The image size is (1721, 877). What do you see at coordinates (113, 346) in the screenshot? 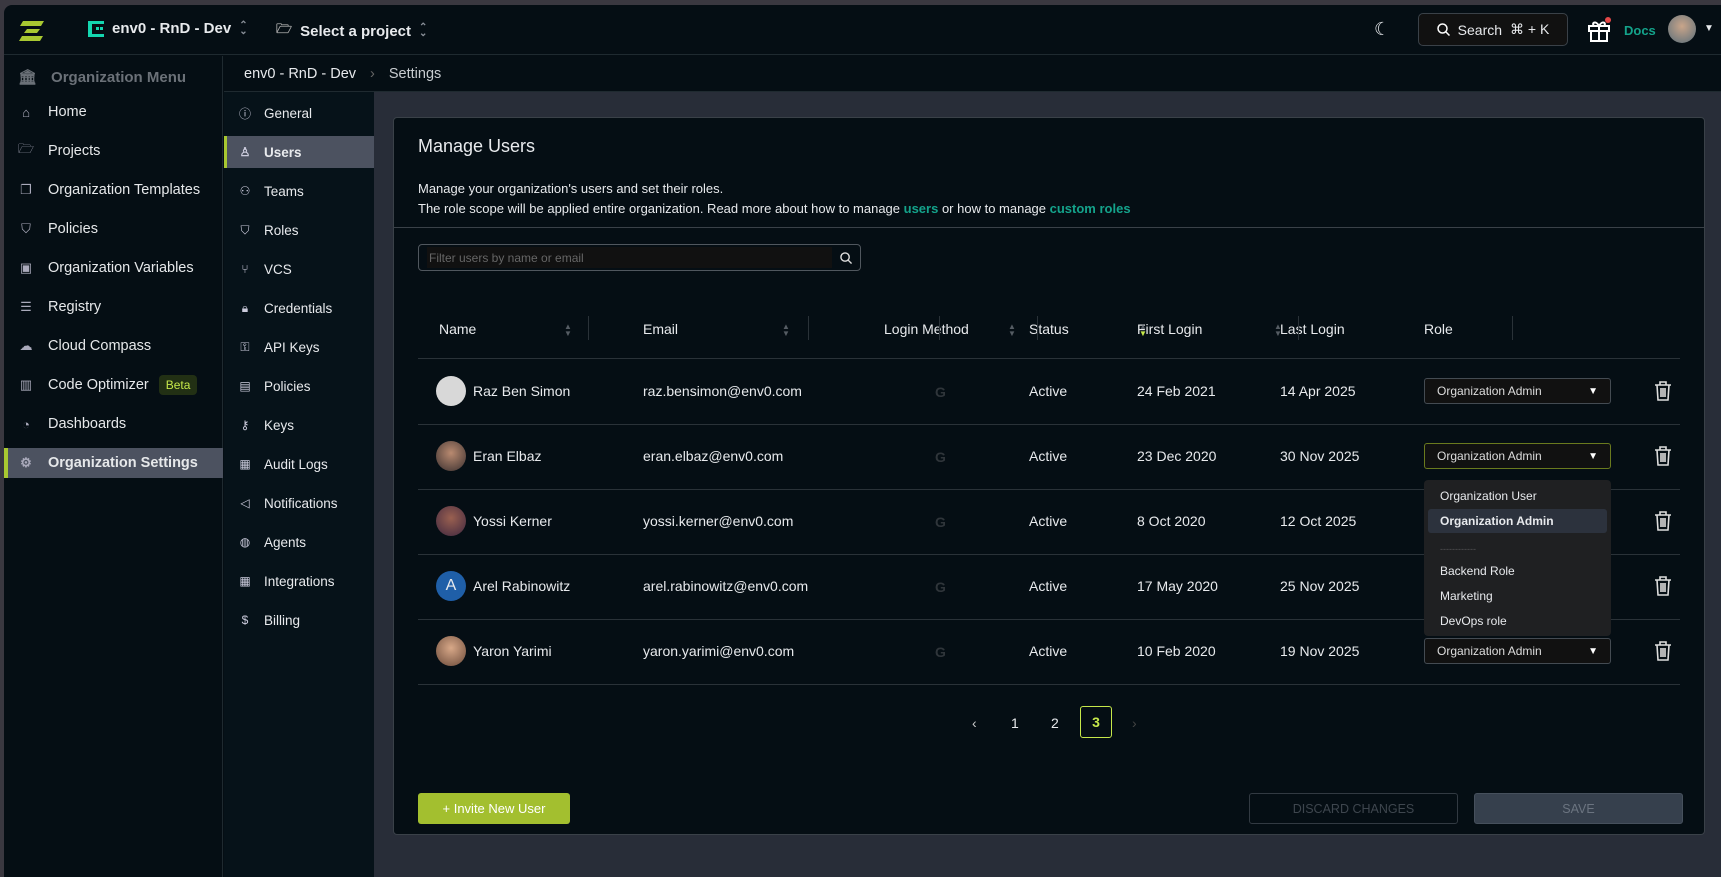
I see `sidebar-item-cloud-compass: ☁ Cloud Compass` at bounding box center [113, 346].